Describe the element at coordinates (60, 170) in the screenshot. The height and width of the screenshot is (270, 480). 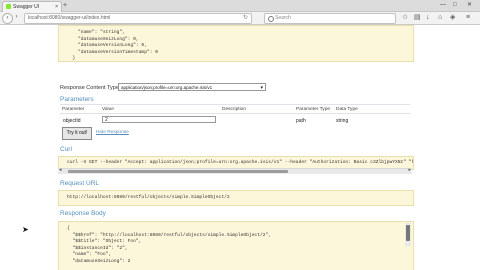
I see `scroll-left-icon: ◂` at that location.